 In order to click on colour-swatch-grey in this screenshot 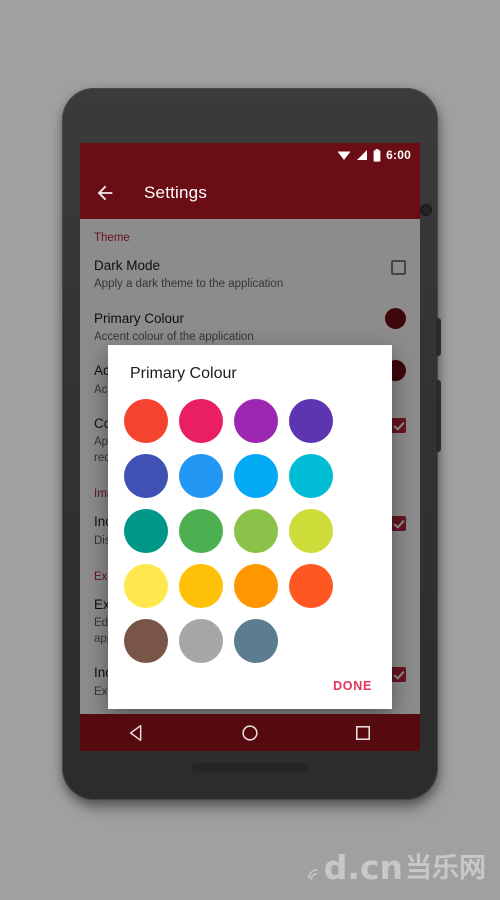, I will do `click(201, 641)`.